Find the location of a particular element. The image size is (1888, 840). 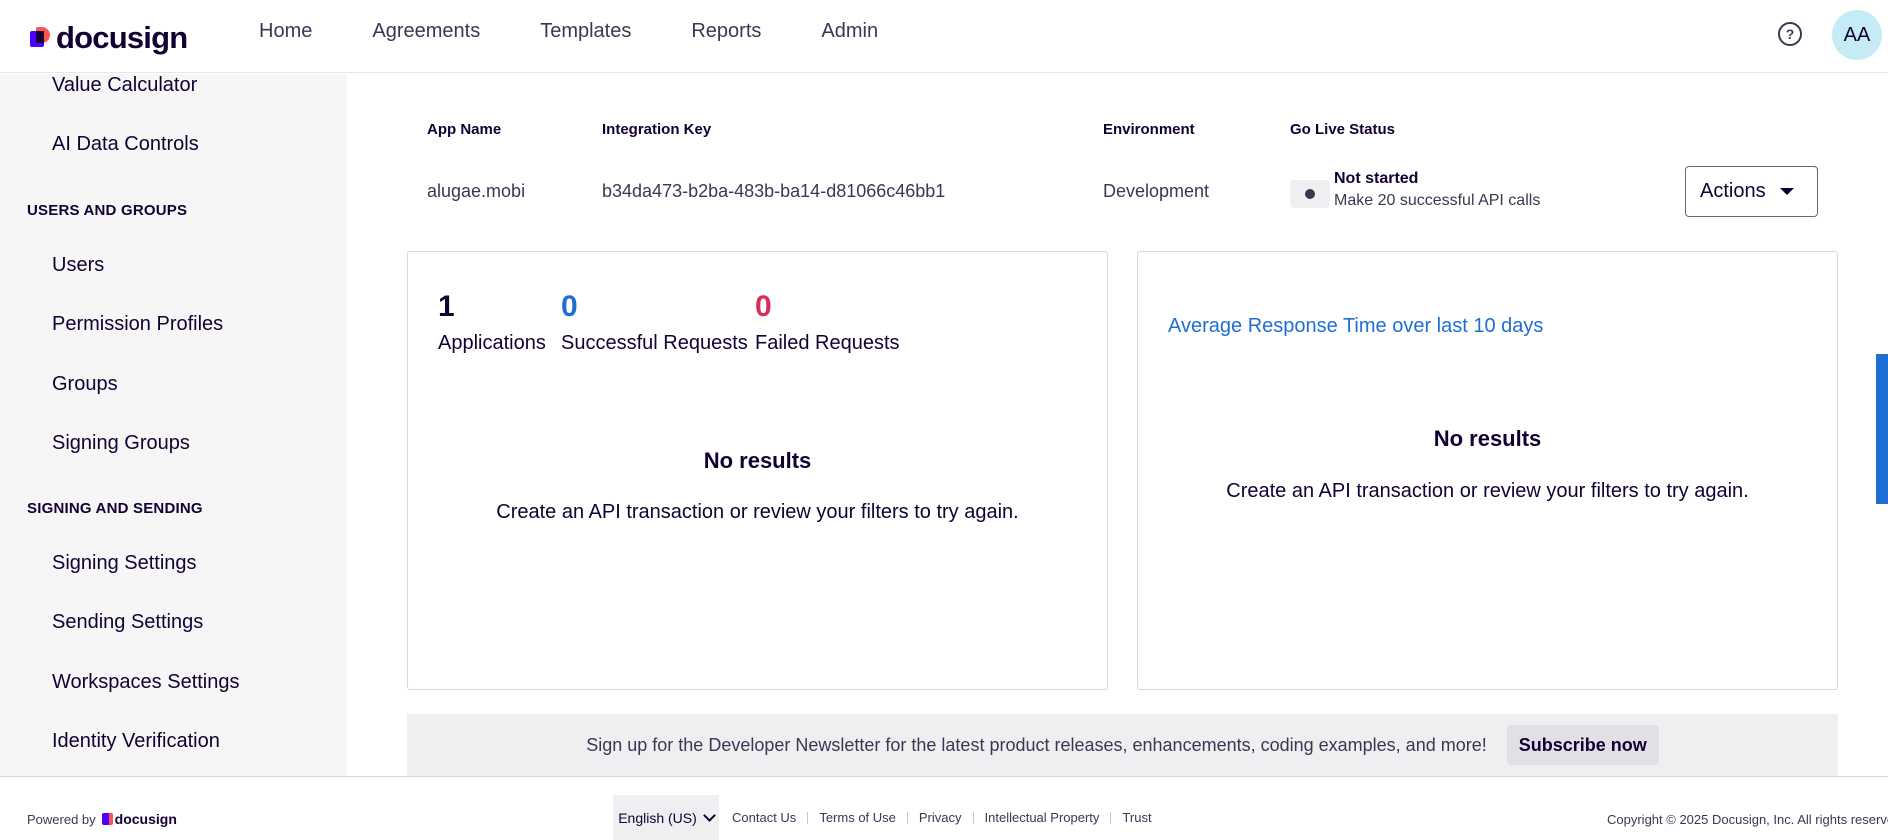

status-indicator is located at coordinates (1310, 194).